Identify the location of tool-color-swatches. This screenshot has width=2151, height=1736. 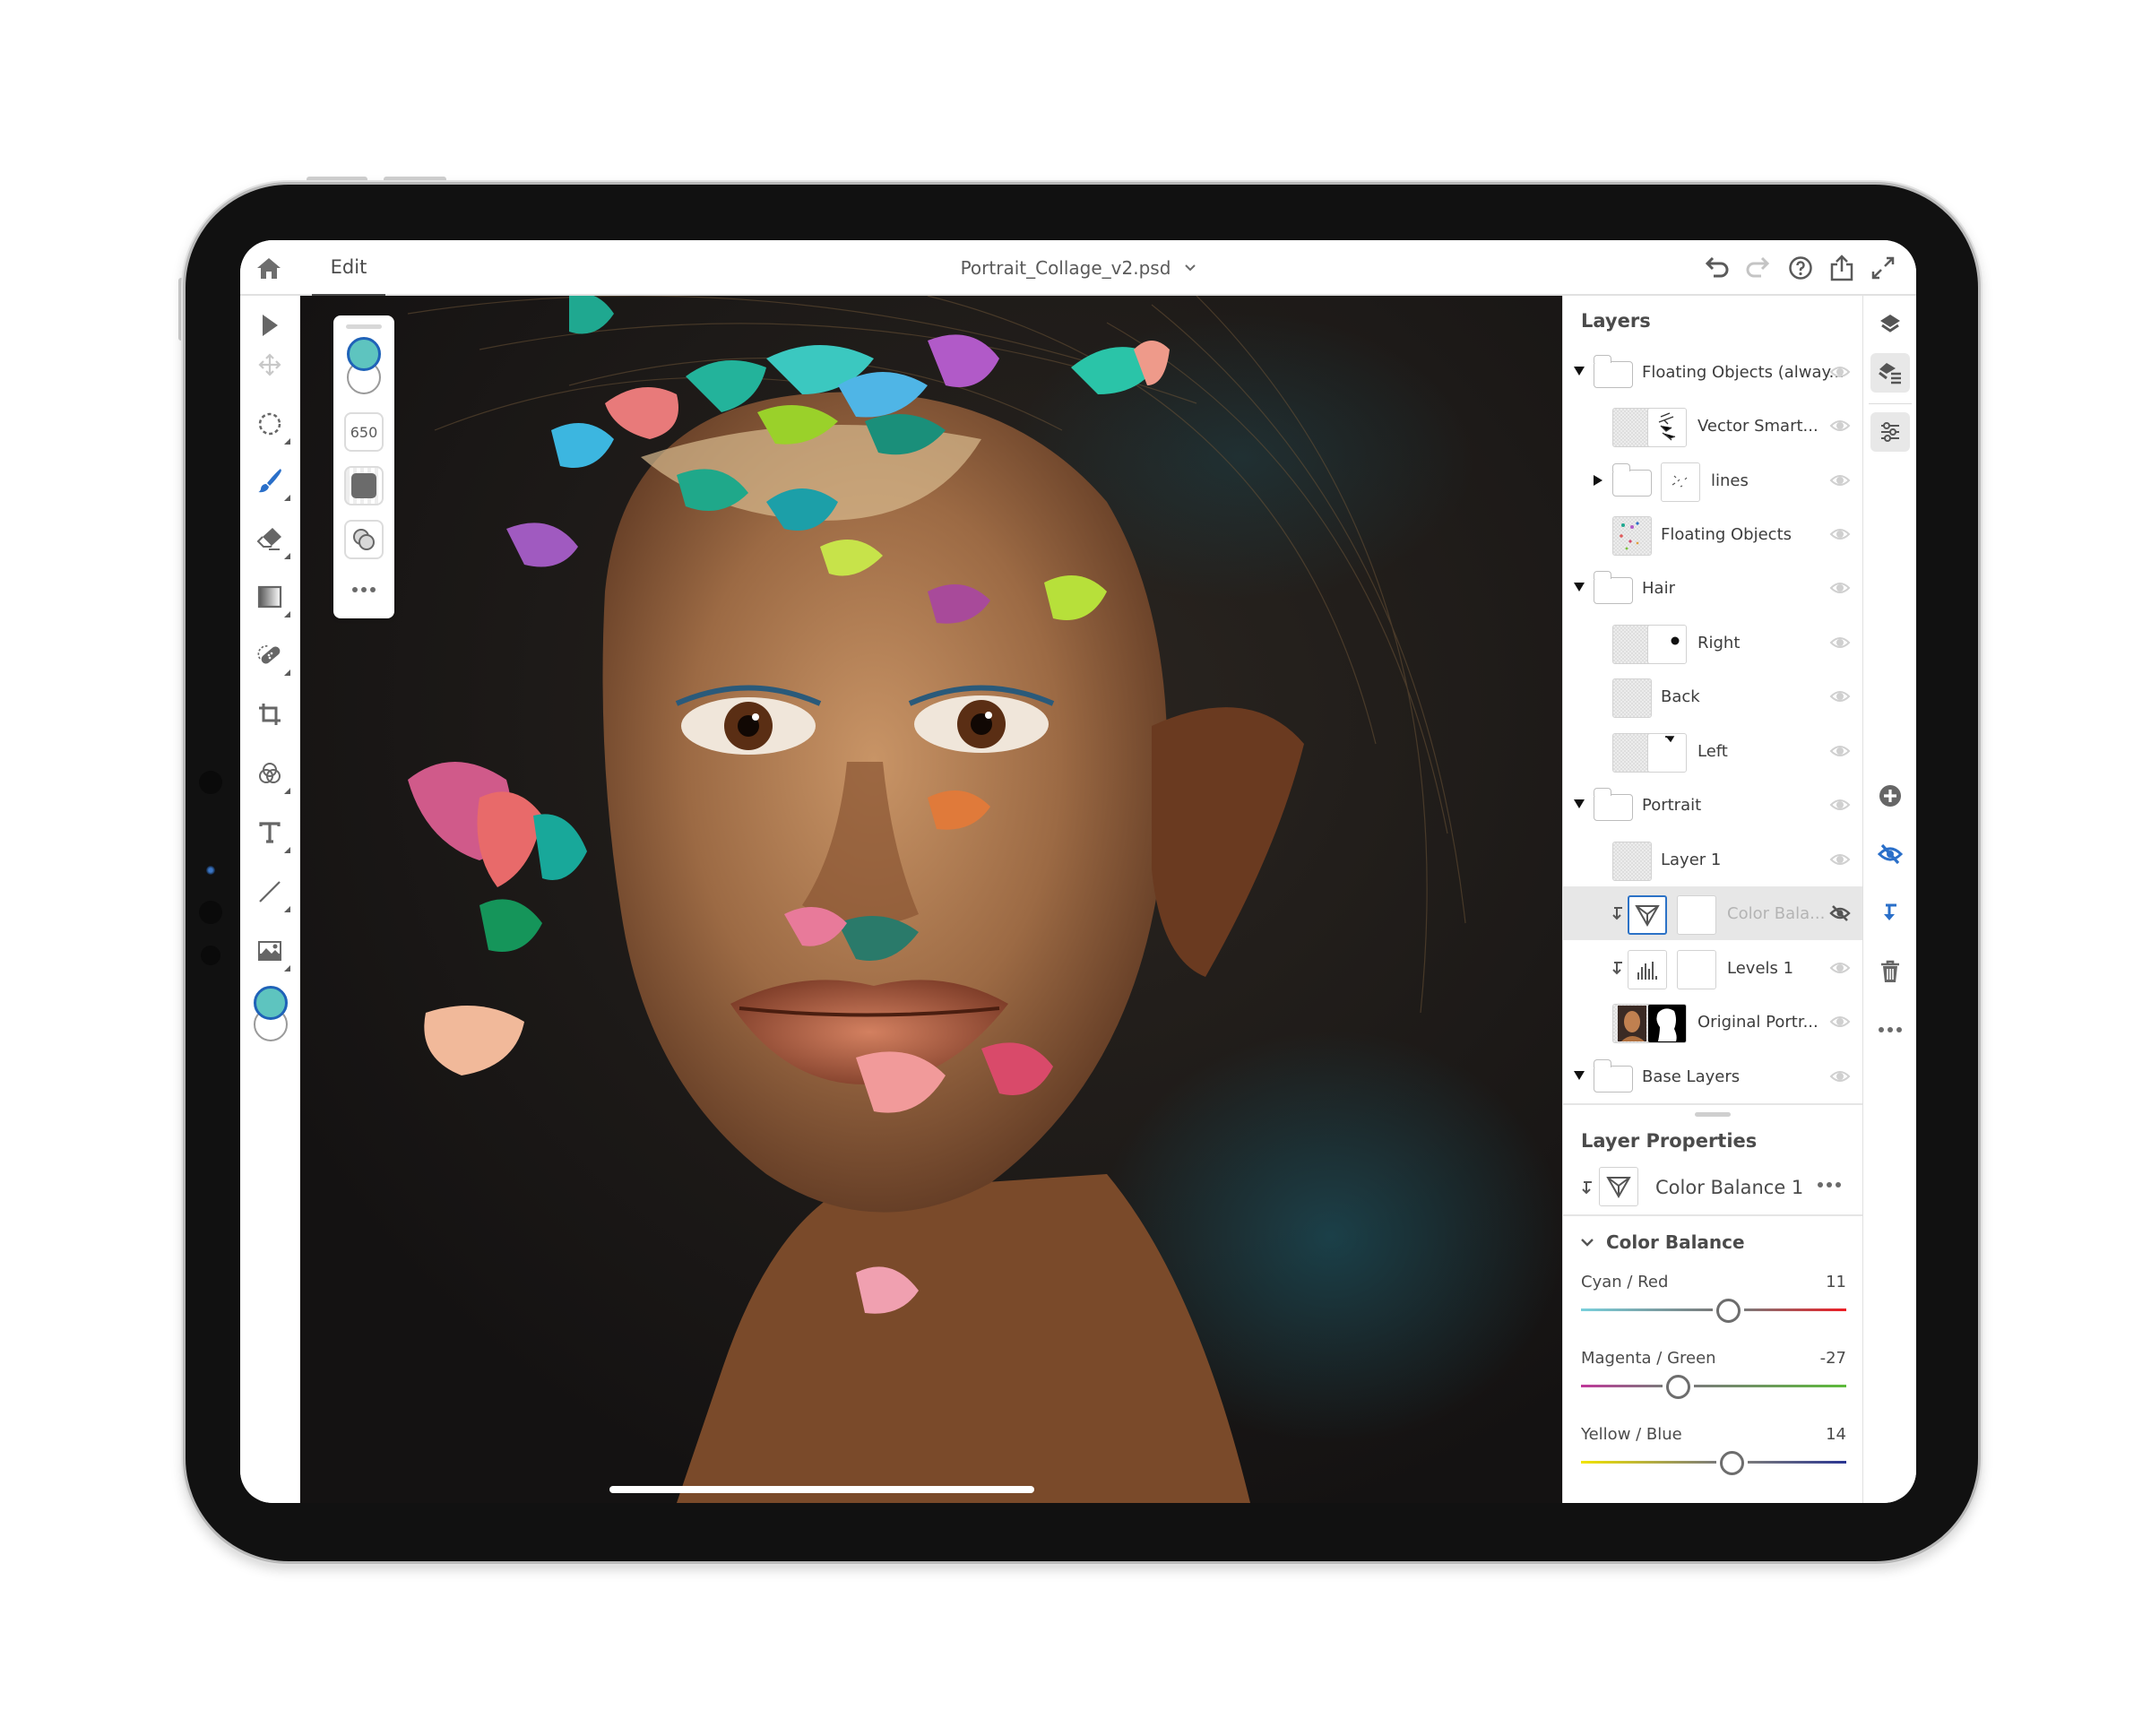
(364, 369).